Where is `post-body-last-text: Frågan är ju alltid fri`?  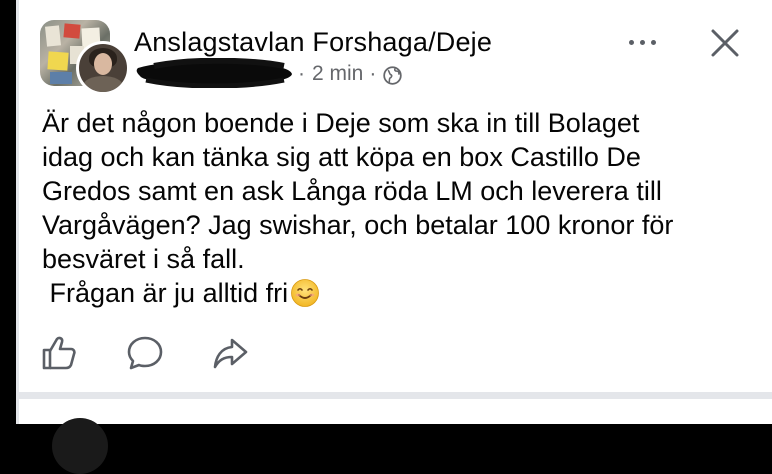
post-body-last-text: Frågan är ju alltid fri is located at coordinates (165, 293).